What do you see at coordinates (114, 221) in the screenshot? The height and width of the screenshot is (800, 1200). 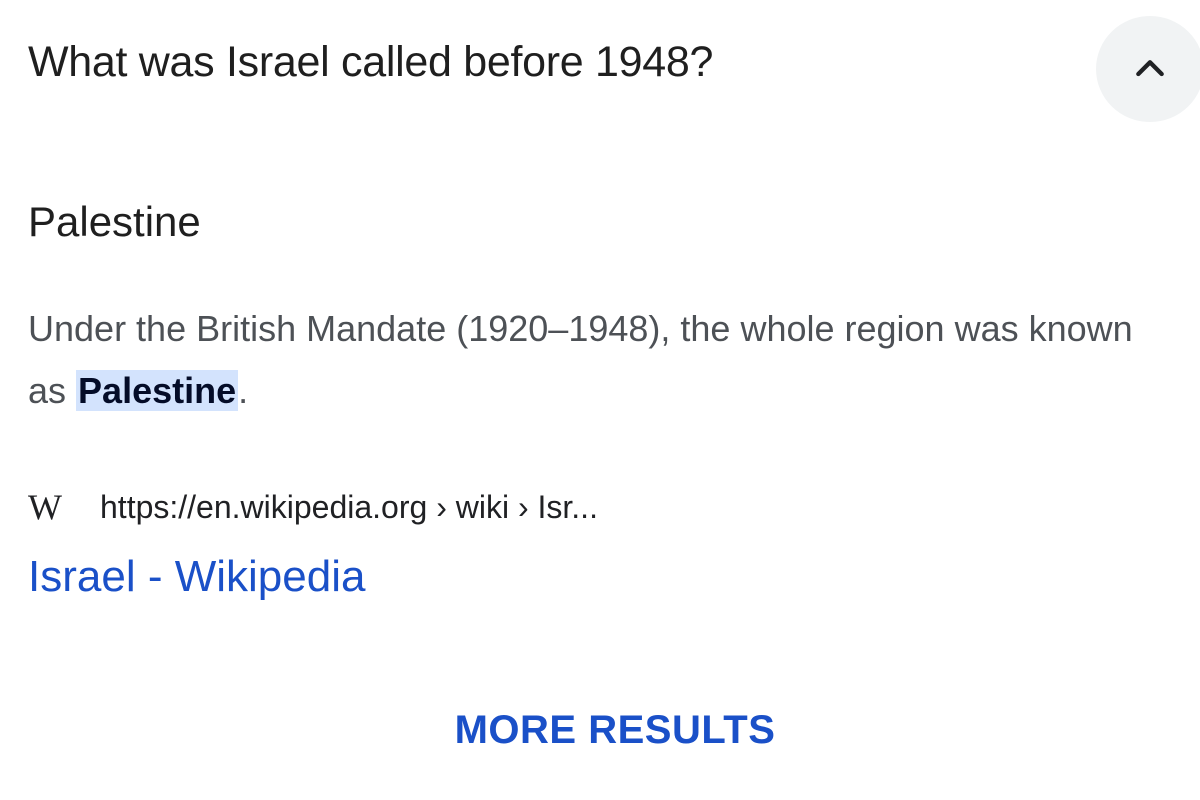 I see `answer-title: Palestine` at bounding box center [114, 221].